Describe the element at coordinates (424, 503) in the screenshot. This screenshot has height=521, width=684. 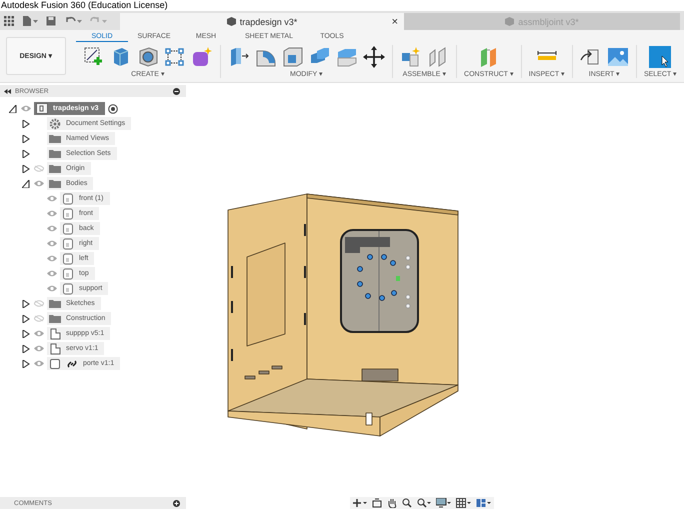
I see `fit-icon` at that location.